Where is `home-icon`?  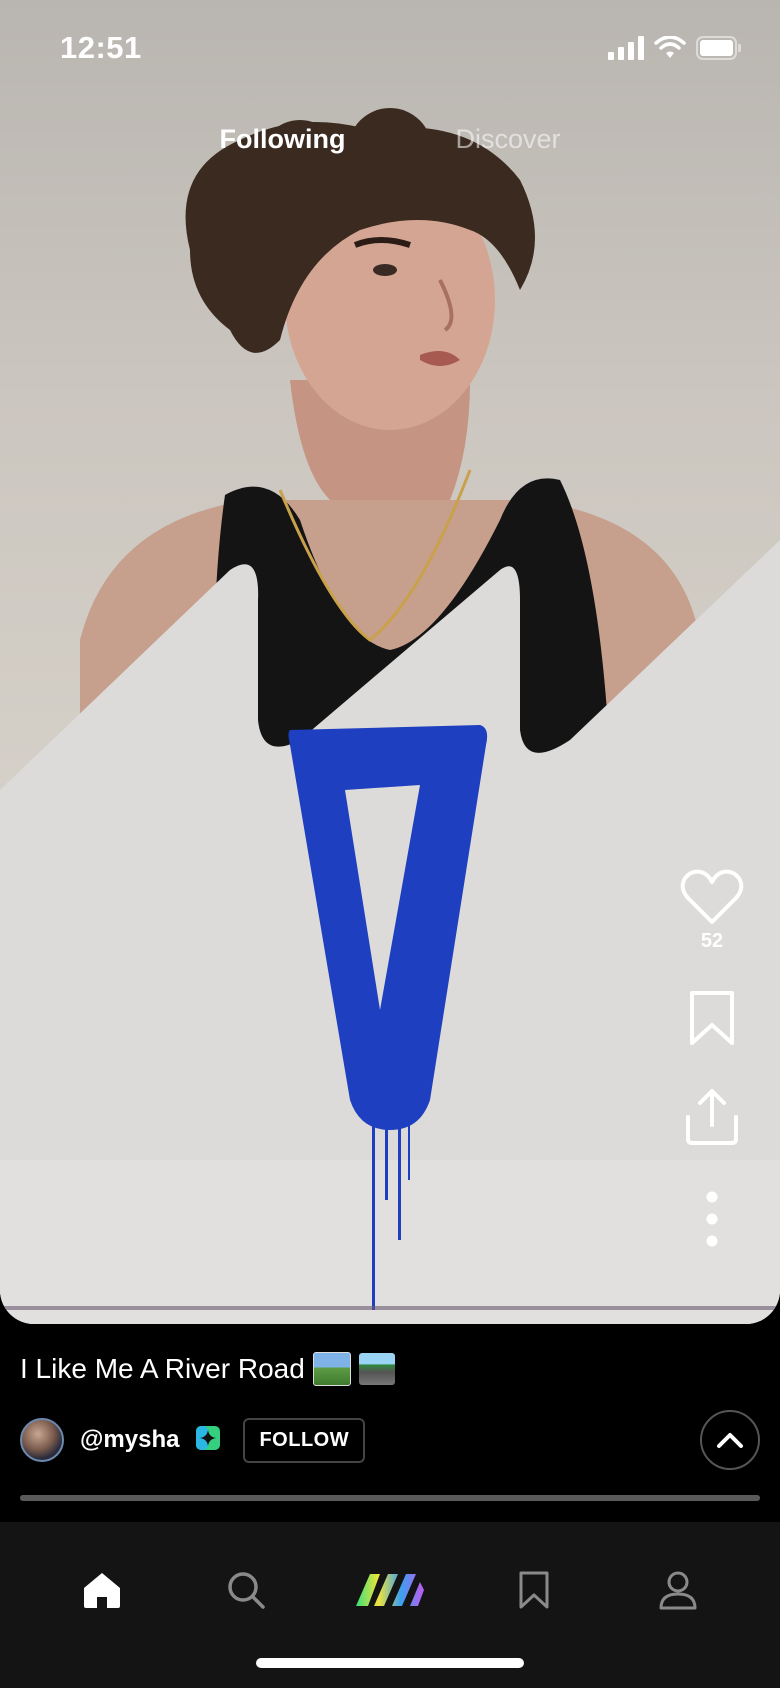 home-icon is located at coordinates (102, 1590).